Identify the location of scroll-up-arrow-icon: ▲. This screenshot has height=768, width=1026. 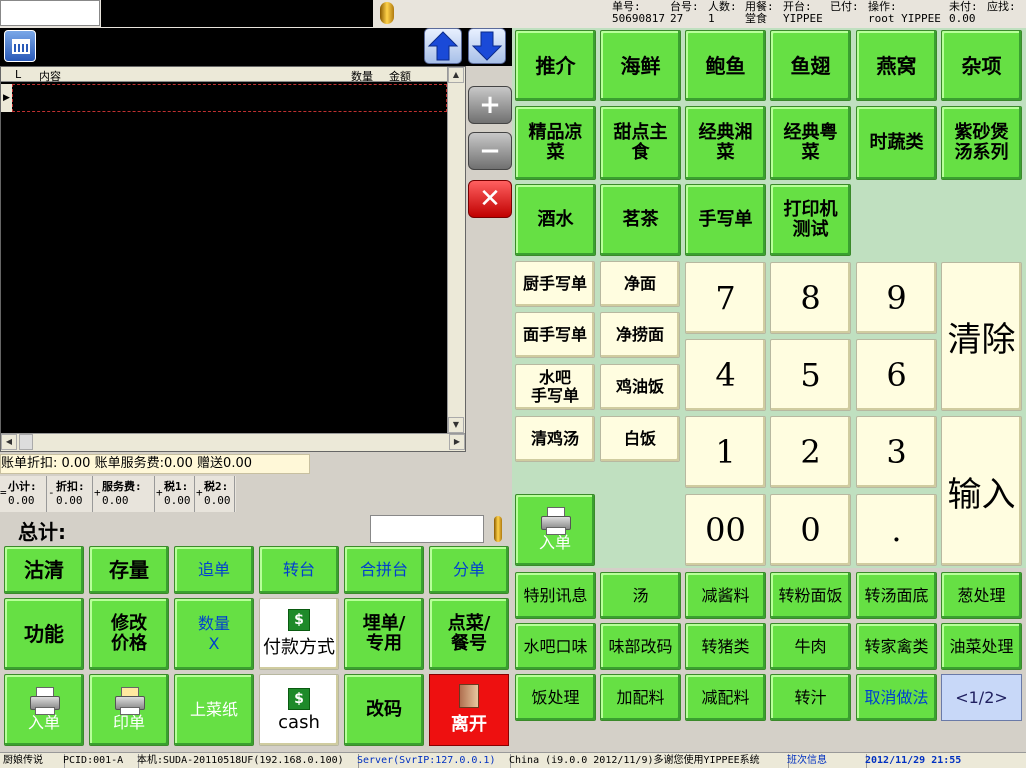
(456, 75).